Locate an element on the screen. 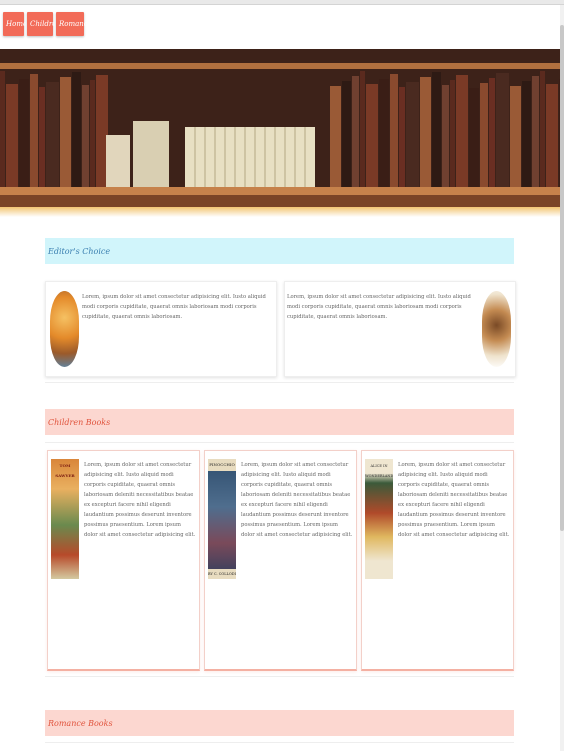  book-cover-image: TOM SAWYER is located at coordinates (65, 519).